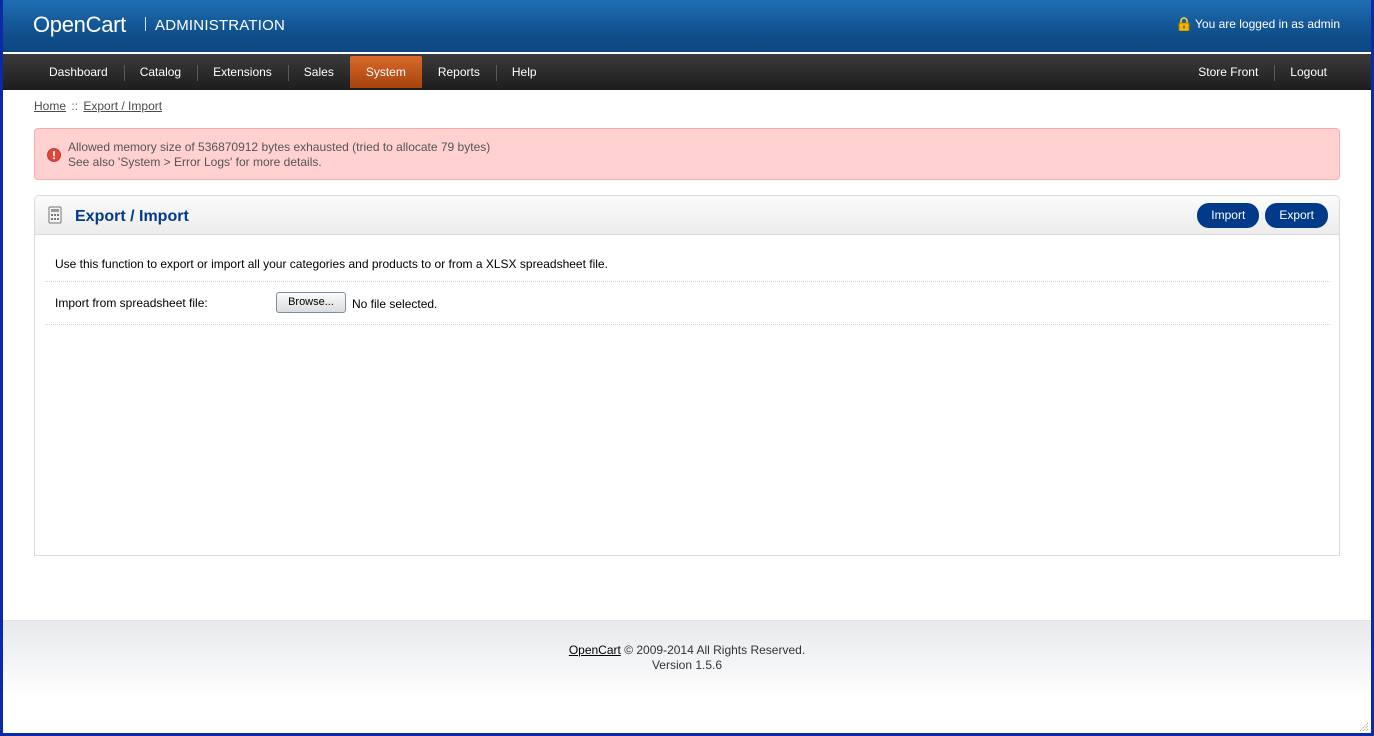  I want to click on box-heading: Export / Import Import Export, so click(687, 215).